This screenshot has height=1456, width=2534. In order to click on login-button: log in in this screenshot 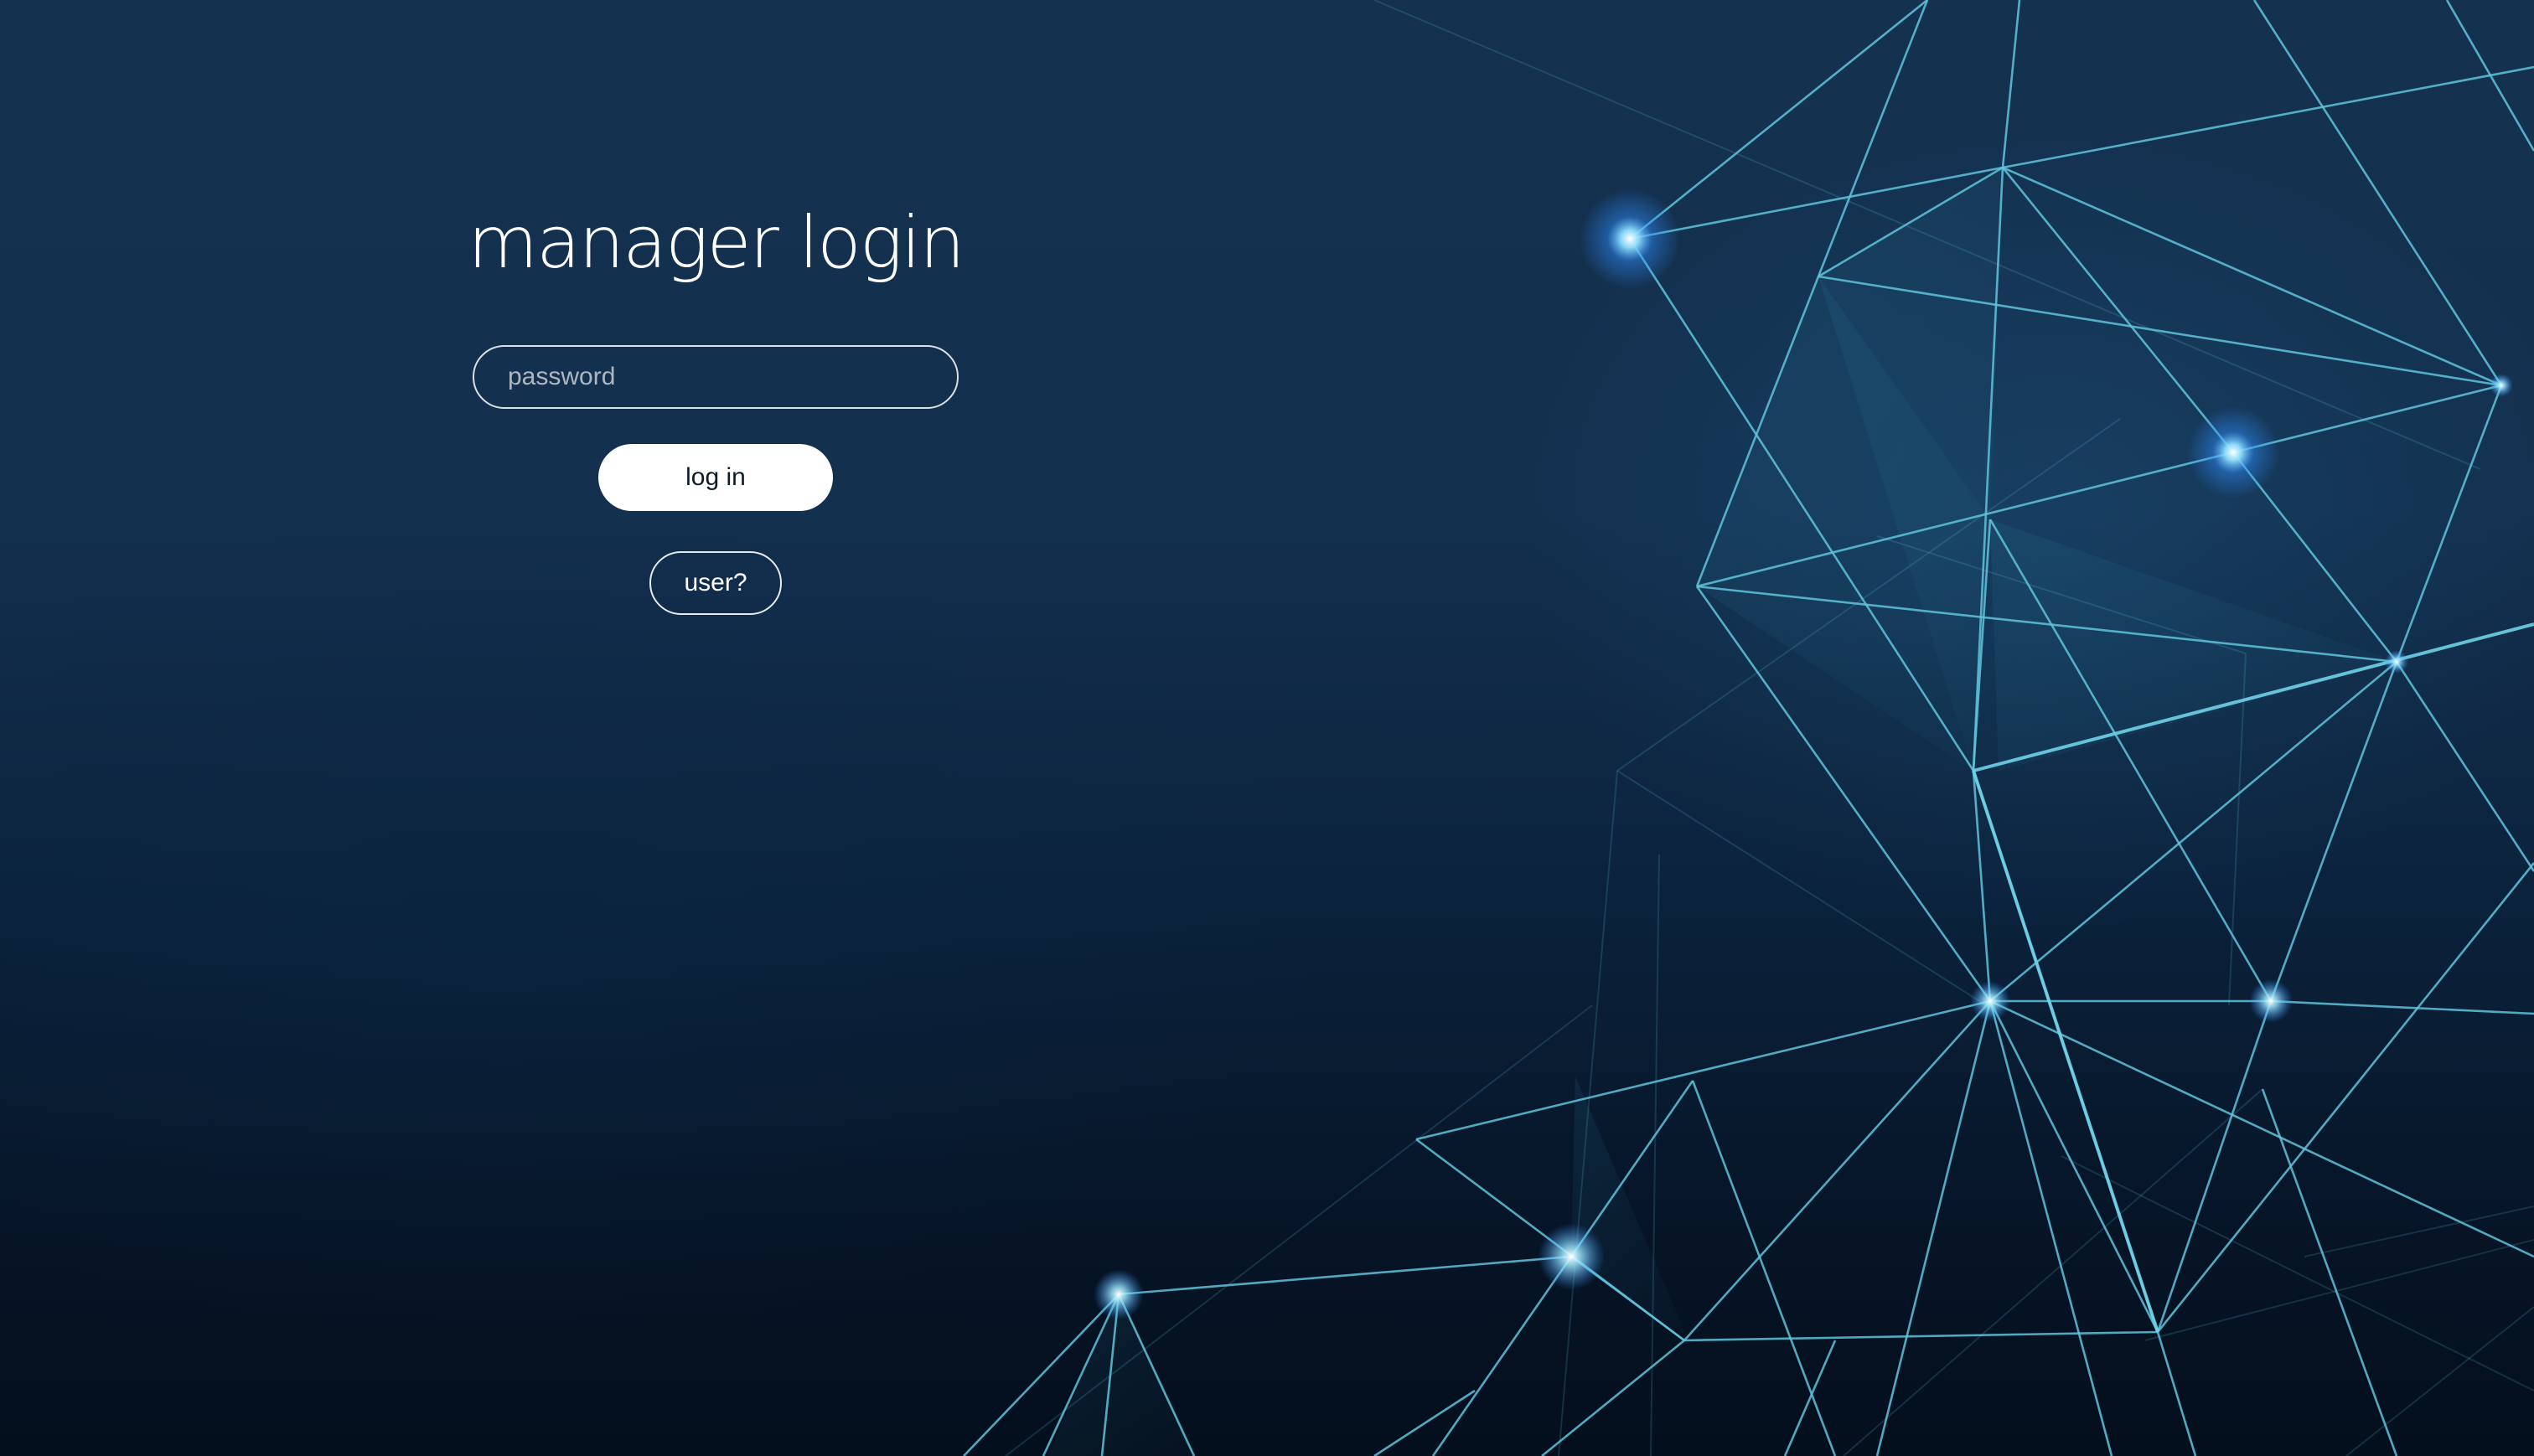, I will do `click(715, 477)`.